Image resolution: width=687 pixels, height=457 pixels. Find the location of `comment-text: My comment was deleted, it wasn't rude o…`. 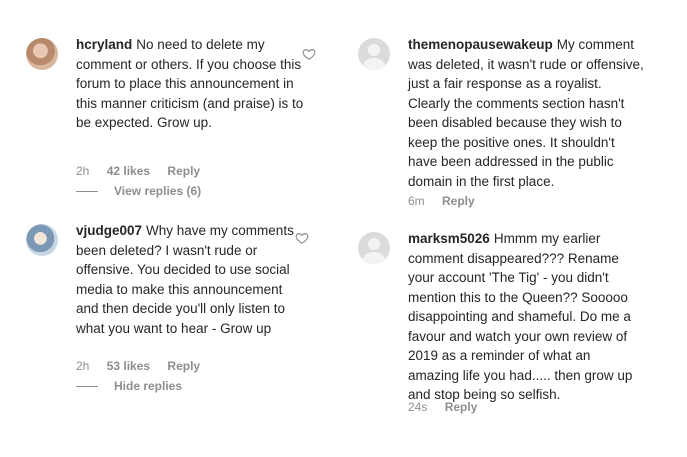

comment-text: My comment was deleted, it wasn't rude o… is located at coordinates (526, 113).